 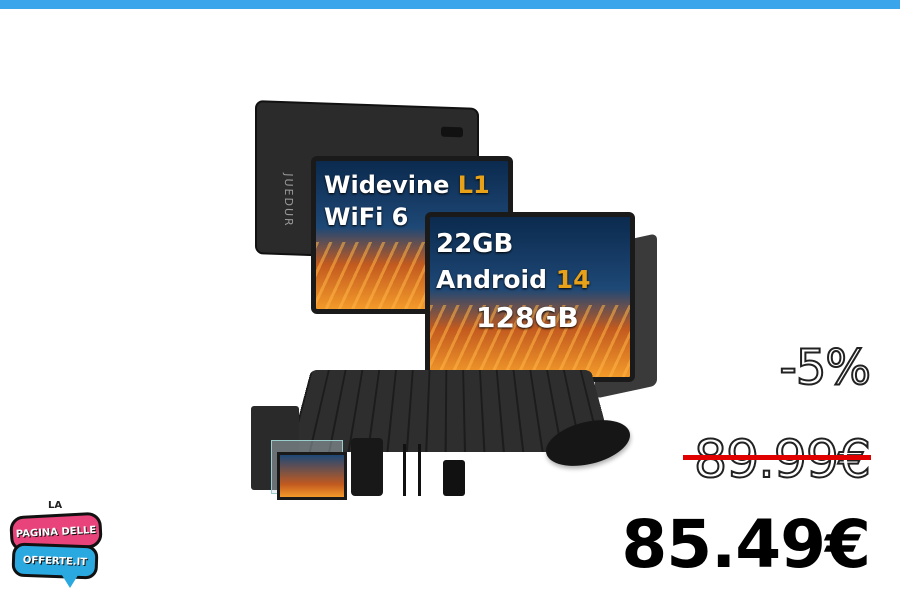 What do you see at coordinates (367, 467) in the screenshot?
I see `accessory-charger-icon` at bounding box center [367, 467].